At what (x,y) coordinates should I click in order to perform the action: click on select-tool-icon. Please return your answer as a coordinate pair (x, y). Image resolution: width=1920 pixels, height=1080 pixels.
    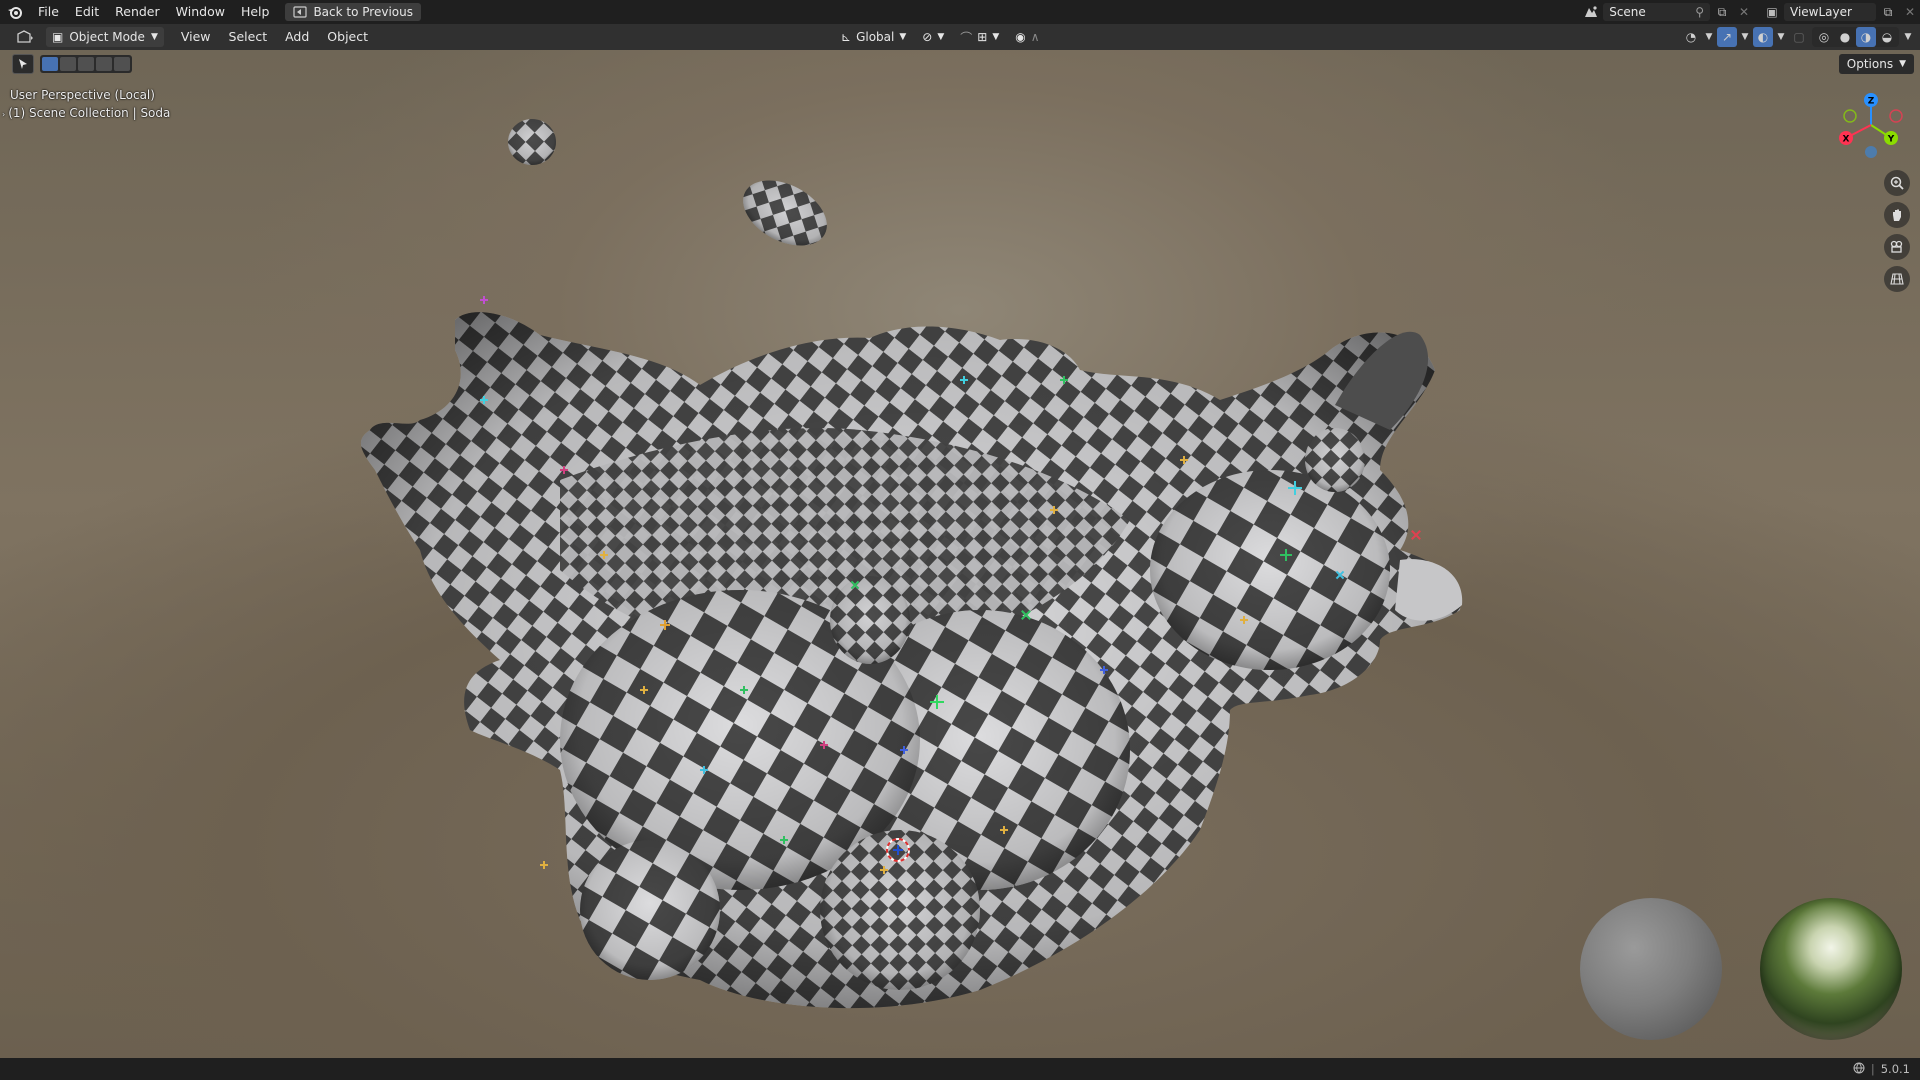
    Looking at the image, I should click on (23, 64).